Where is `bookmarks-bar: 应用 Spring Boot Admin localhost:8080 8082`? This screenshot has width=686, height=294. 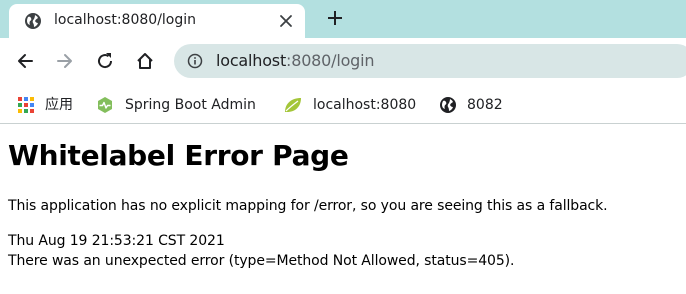
bookmarks-bar: 应用 Spring Boot Admin localhost:8080 8082 is located at coordinates (343, 105).